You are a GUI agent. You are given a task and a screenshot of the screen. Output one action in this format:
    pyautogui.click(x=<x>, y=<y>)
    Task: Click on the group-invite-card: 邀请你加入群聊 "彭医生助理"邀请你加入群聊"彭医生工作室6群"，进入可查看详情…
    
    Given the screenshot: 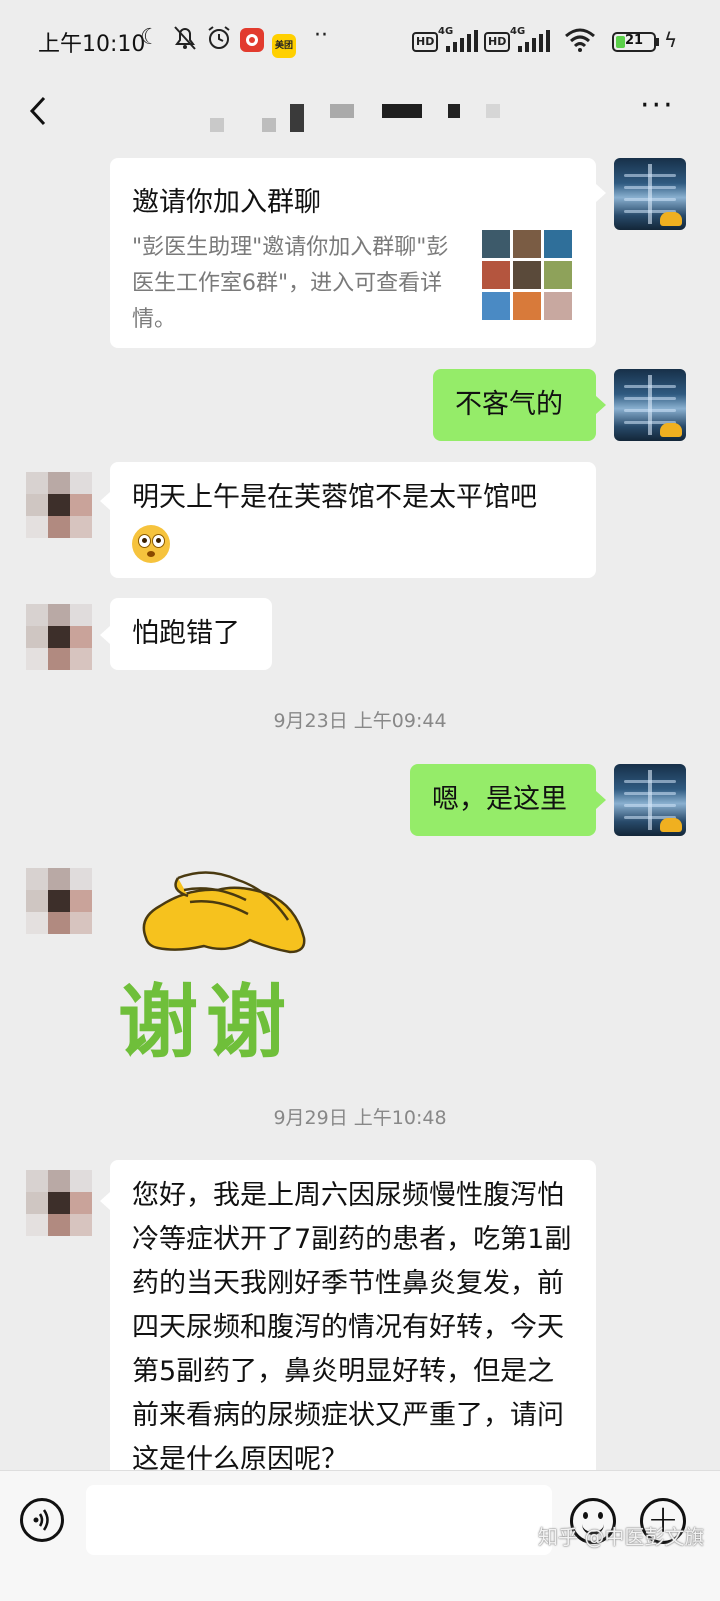 What is the action you would take?
    pyautogui.click(x=353, y=253)
    